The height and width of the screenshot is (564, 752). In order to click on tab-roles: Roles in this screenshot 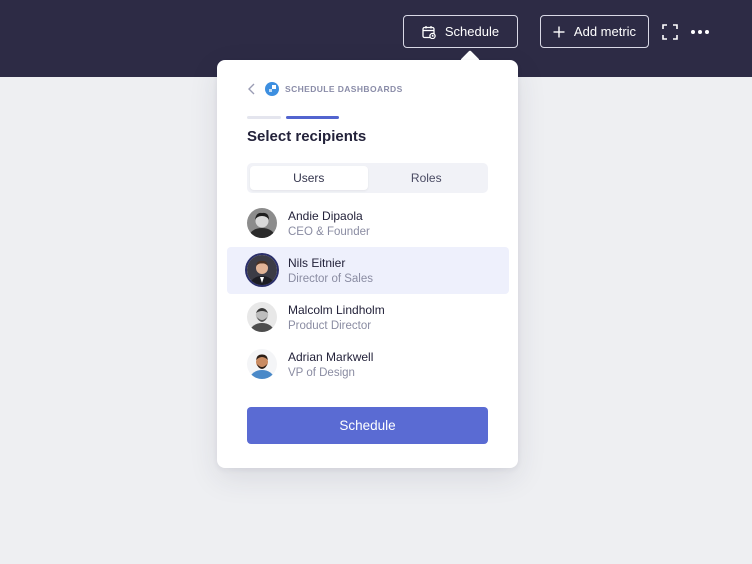, I will do `click(427, 178)`.